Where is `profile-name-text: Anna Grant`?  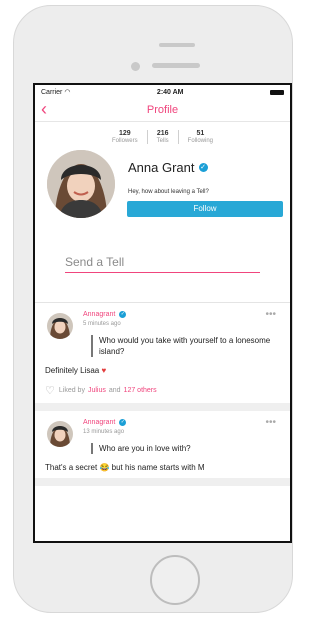 profile-name-text: Anna Grant is located at coordinates (161, 167).